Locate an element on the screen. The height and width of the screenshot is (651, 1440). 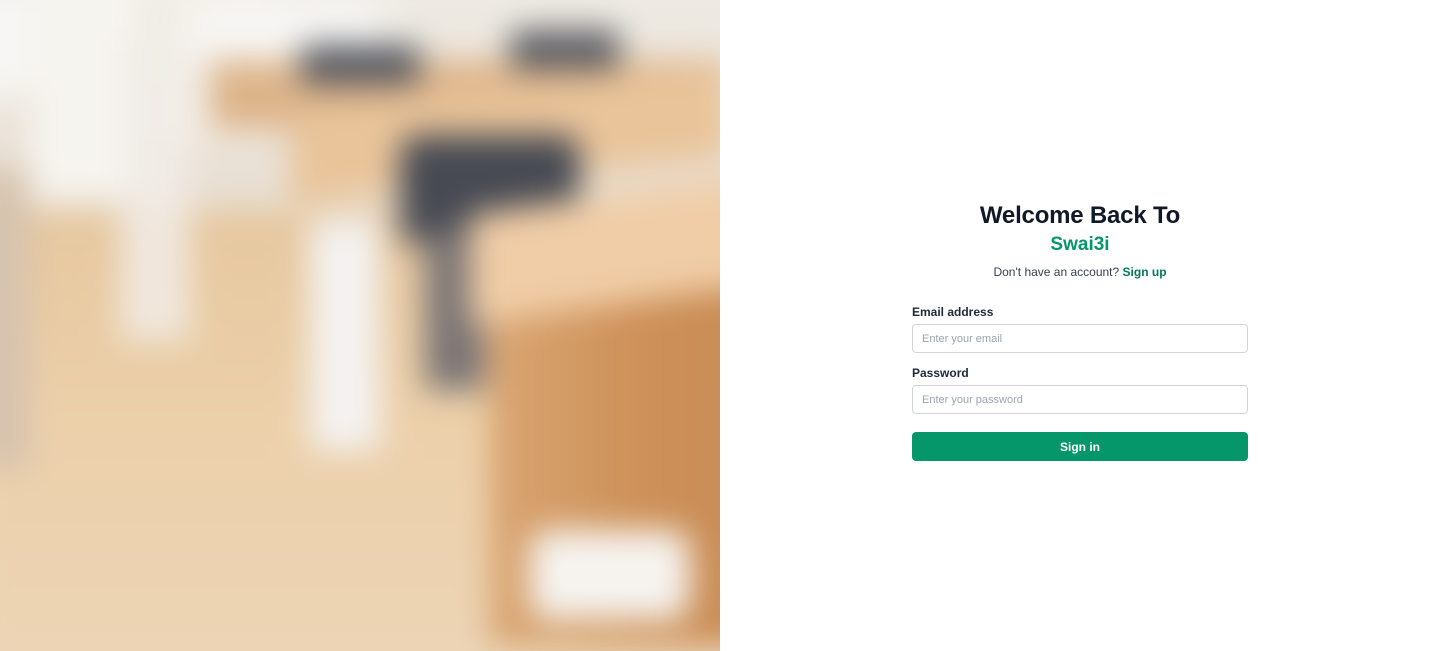
email-field-group: Email address is located at coordinates (1080, 328).